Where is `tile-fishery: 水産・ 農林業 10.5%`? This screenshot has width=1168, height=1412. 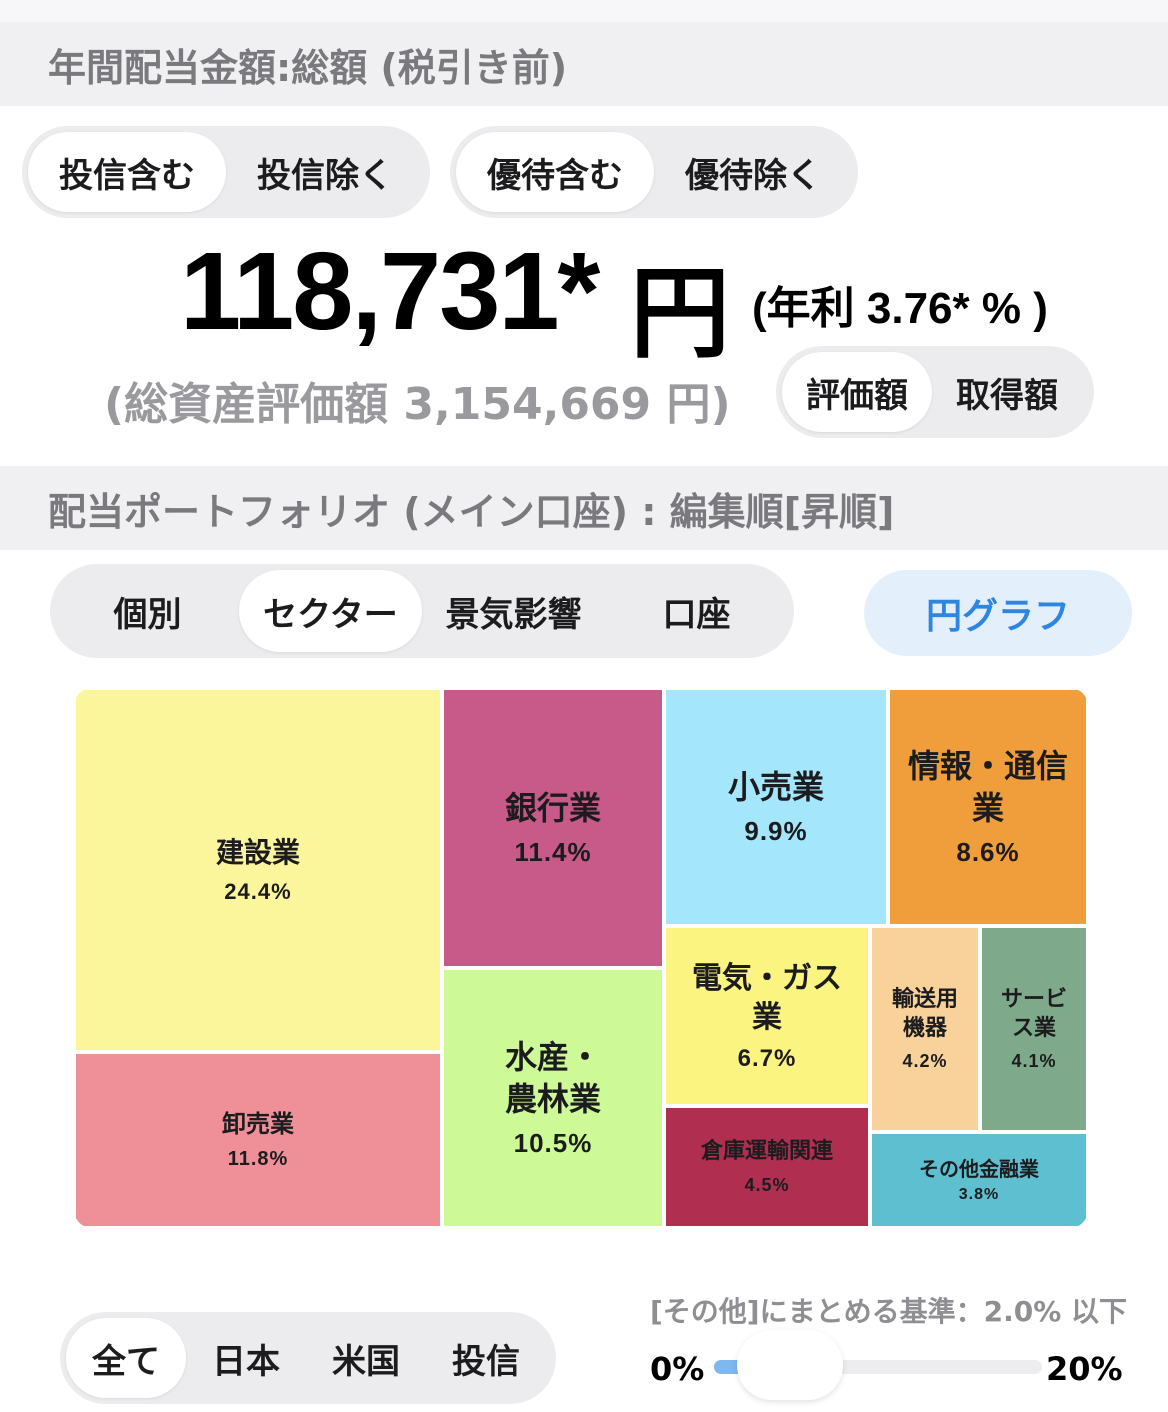
tile-fishery: 水産・ 農林業 10.5% is located at coordinates (553, 1098).